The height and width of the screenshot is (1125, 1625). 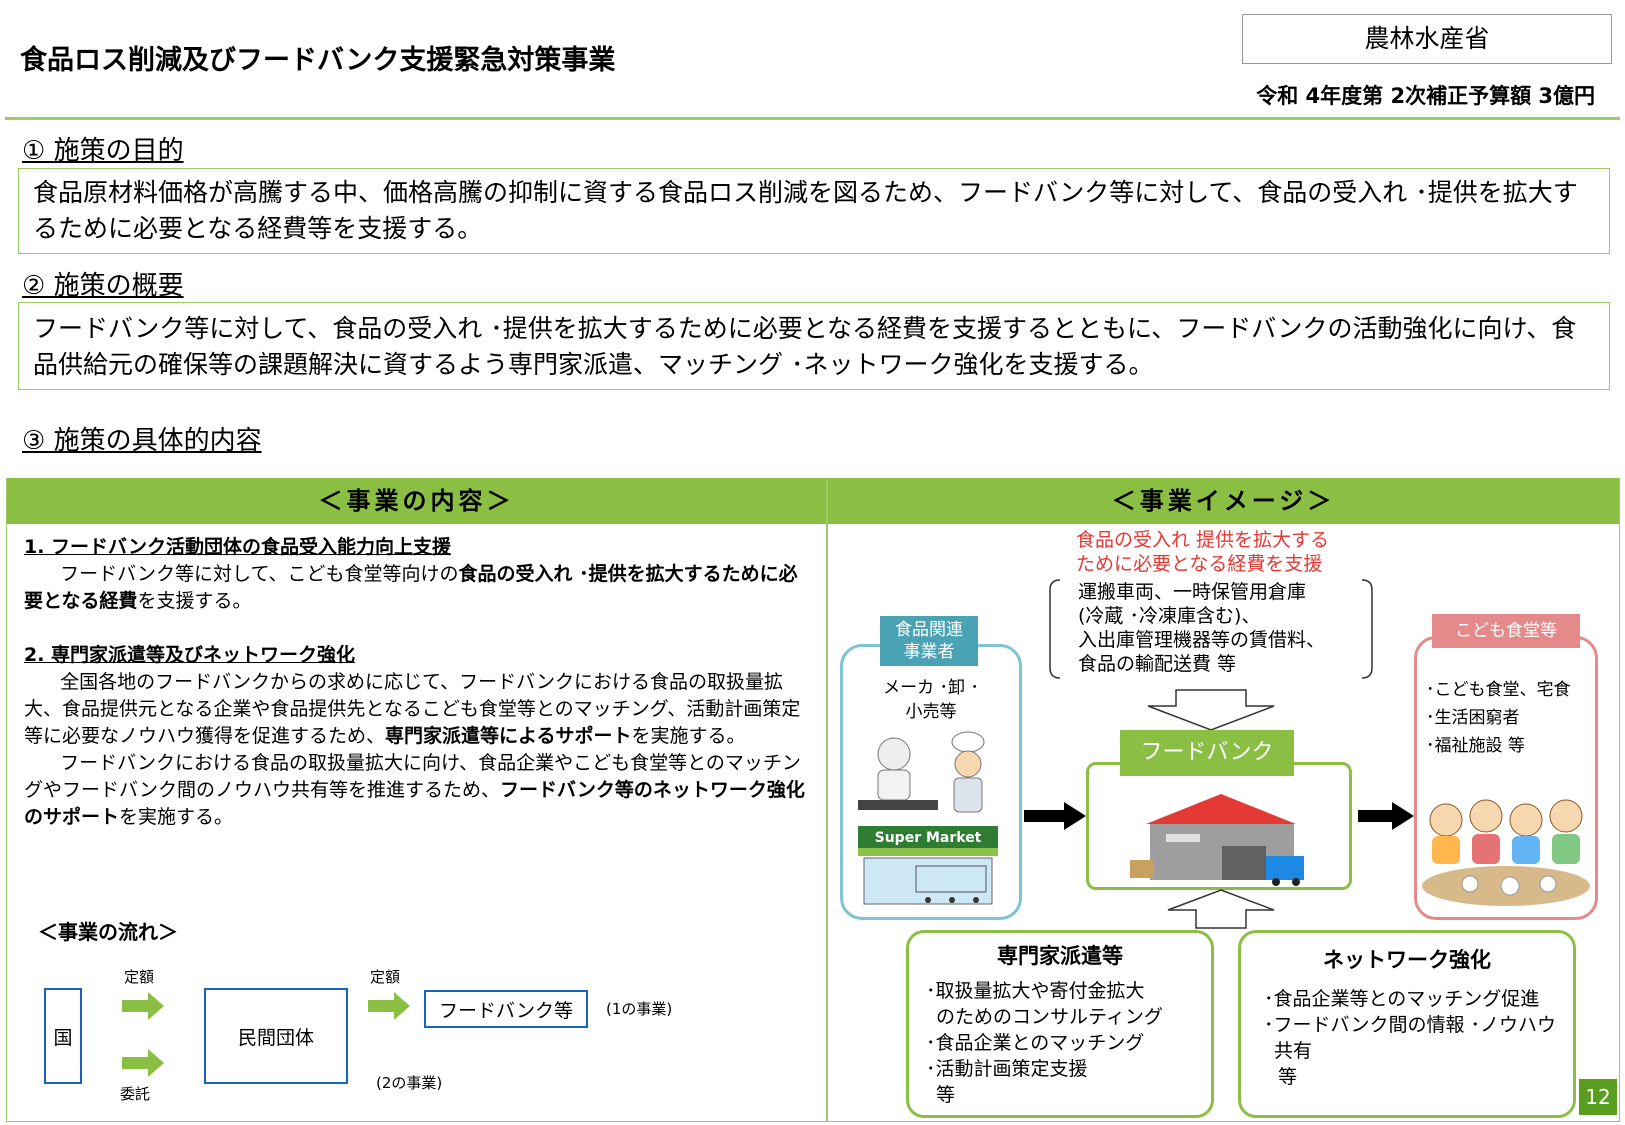 What do you see at coordinates (1049, 1017) in the screenshot?
I see `expert-item: のためのコンサルティング` at bounding box center [1049, 1017].